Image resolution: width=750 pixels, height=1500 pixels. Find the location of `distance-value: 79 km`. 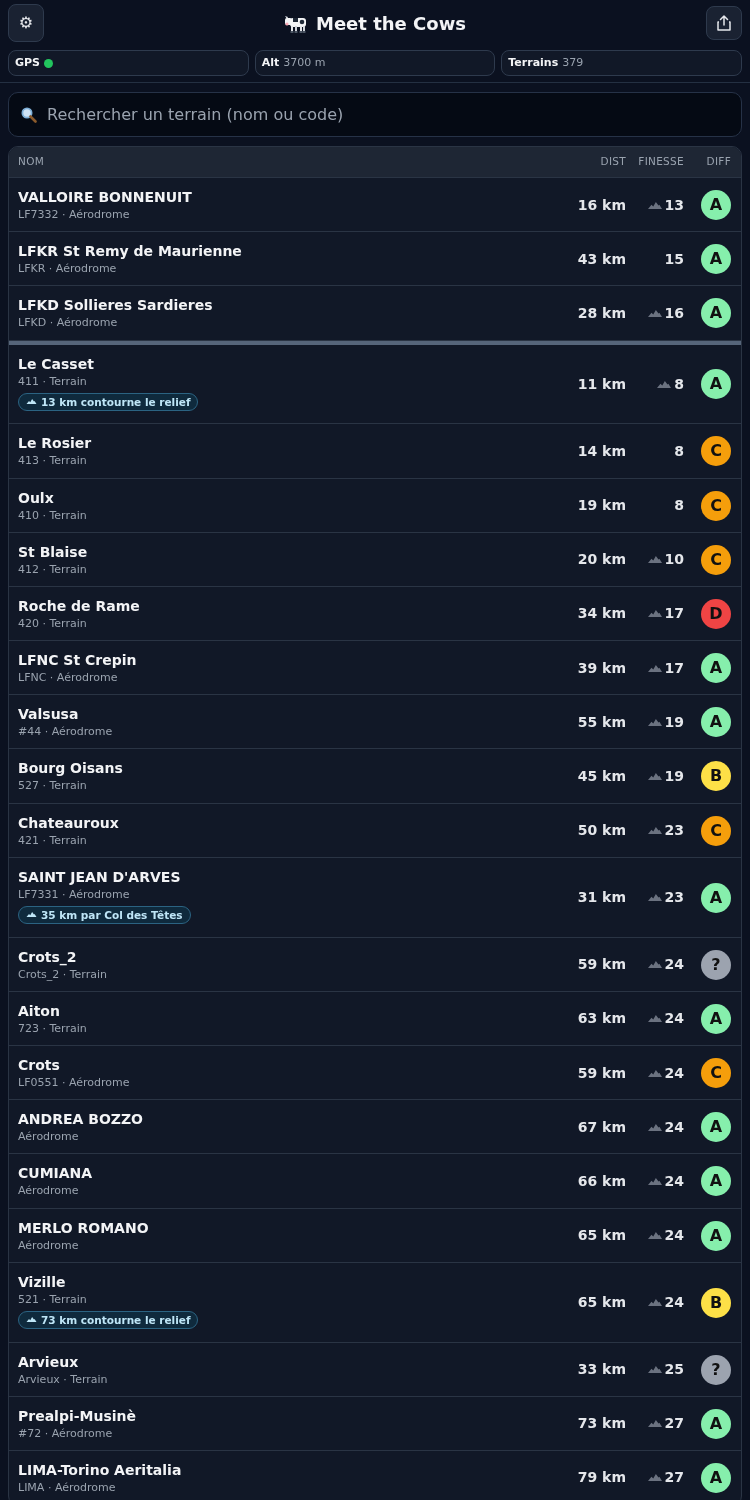

distance-value: 79 km is located at coordinates (601, 1477).